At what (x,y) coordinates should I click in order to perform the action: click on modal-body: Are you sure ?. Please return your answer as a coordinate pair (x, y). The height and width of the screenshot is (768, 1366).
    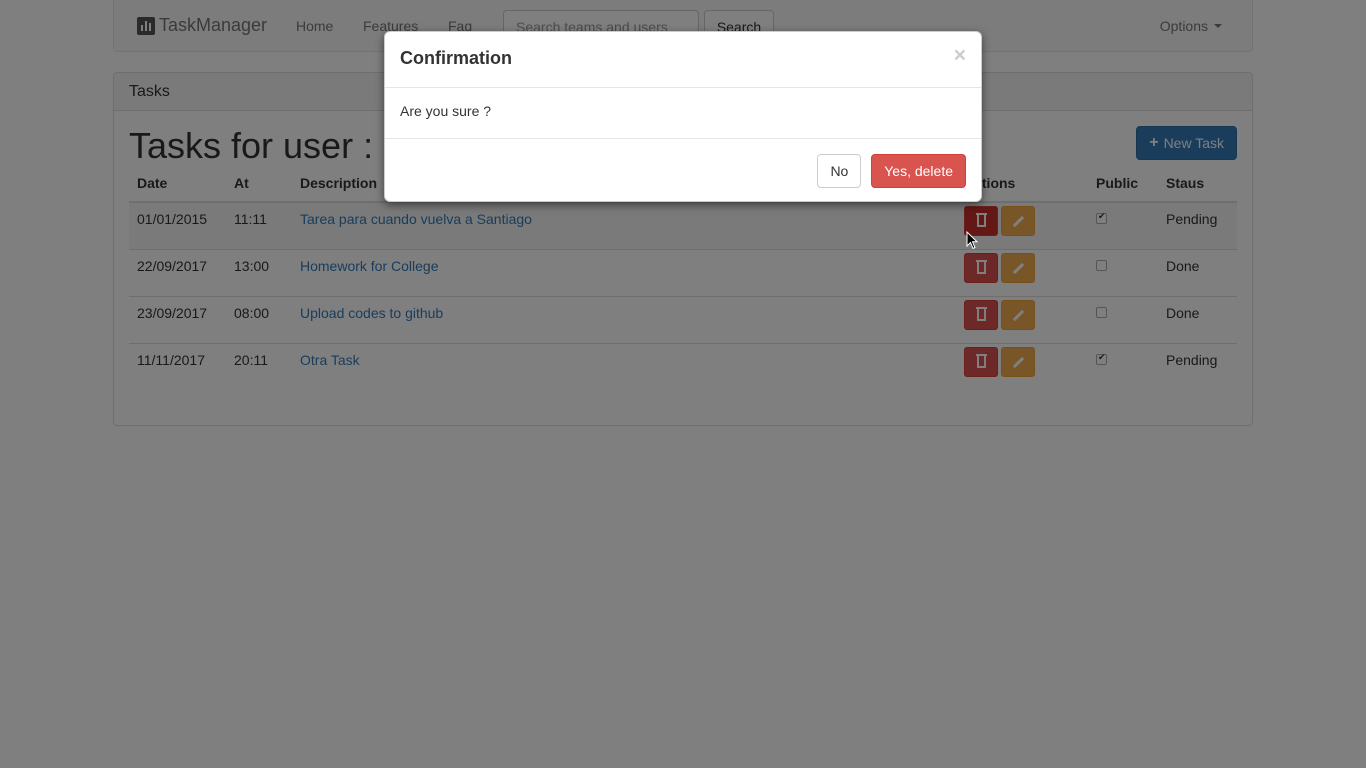
    Looking at the image, I should click on (683, 113).